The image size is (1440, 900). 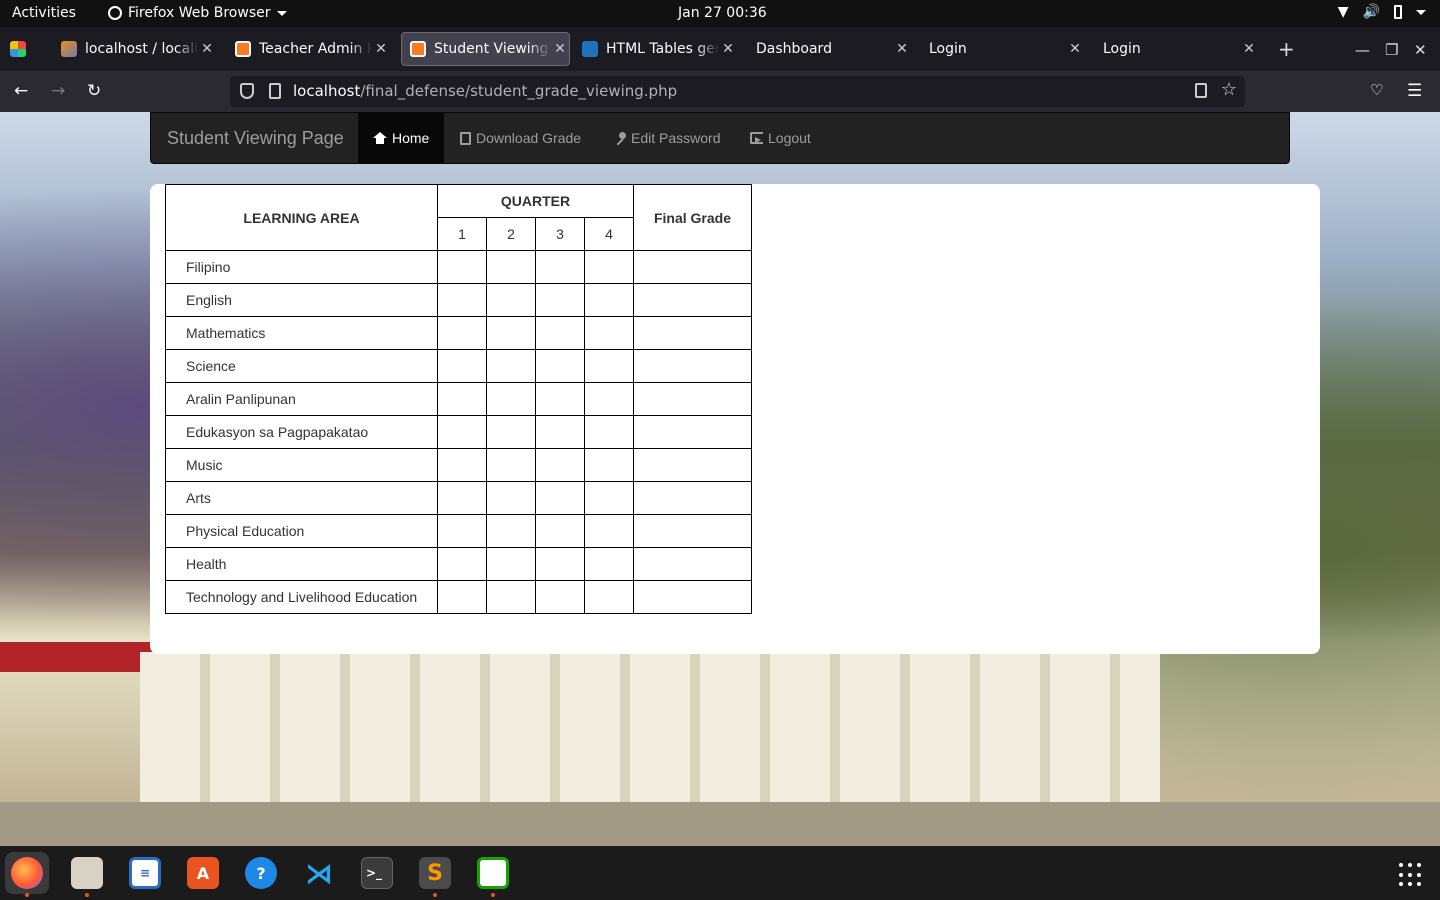 What do you see at coordinates (1411, 875) in the screenshot?
I see `show-applications-icon` at bounding box center [1411, 875].